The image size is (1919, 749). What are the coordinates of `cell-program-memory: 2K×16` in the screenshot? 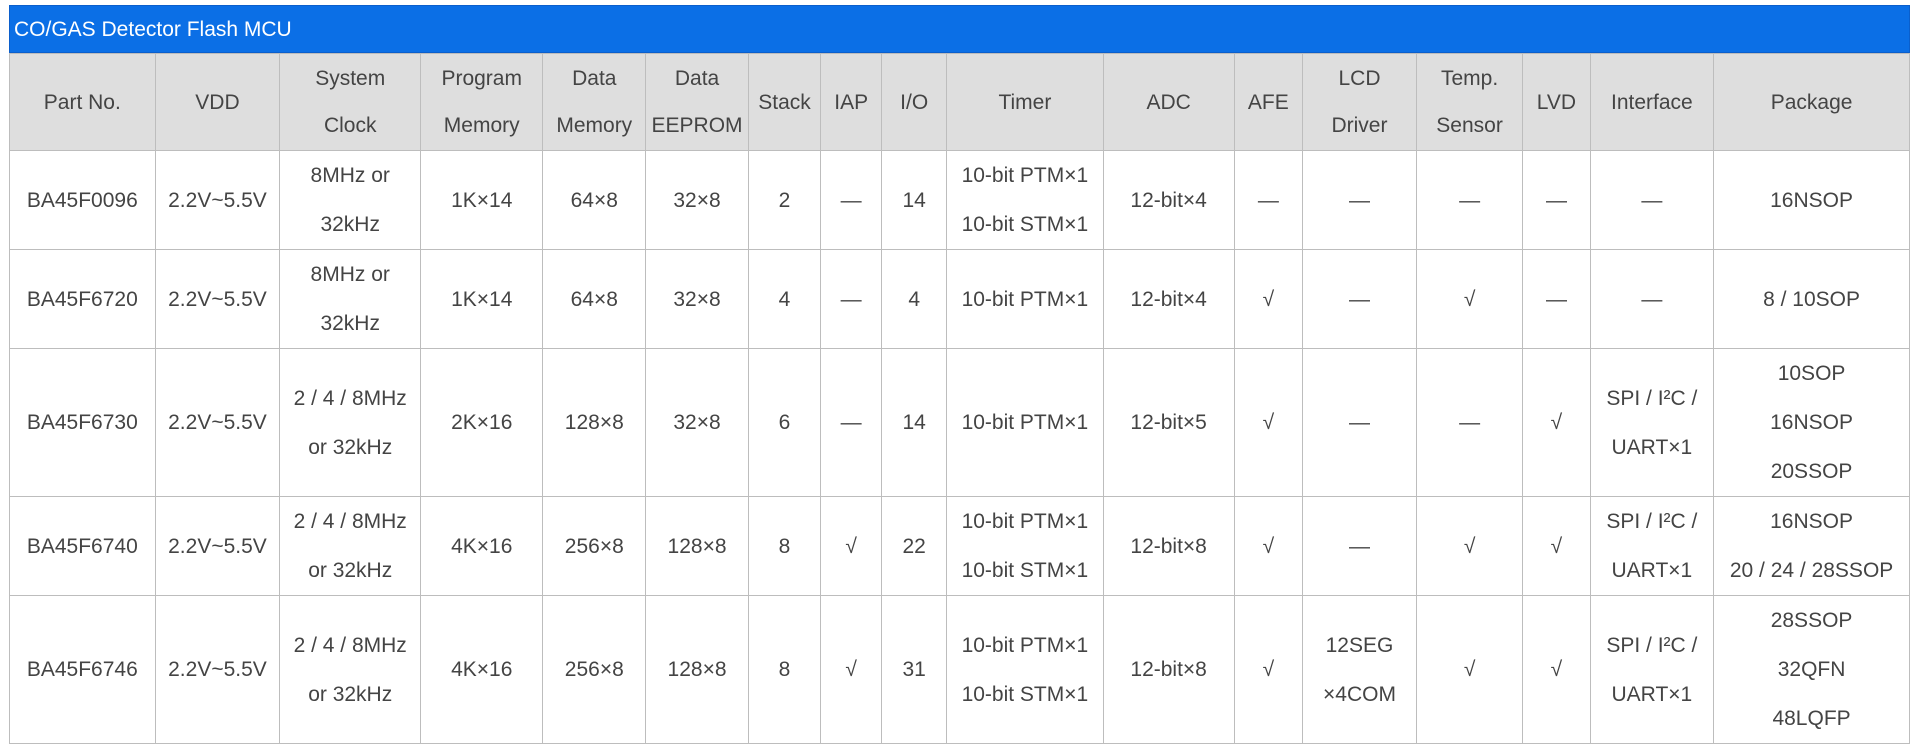 It's located at (482, 422).